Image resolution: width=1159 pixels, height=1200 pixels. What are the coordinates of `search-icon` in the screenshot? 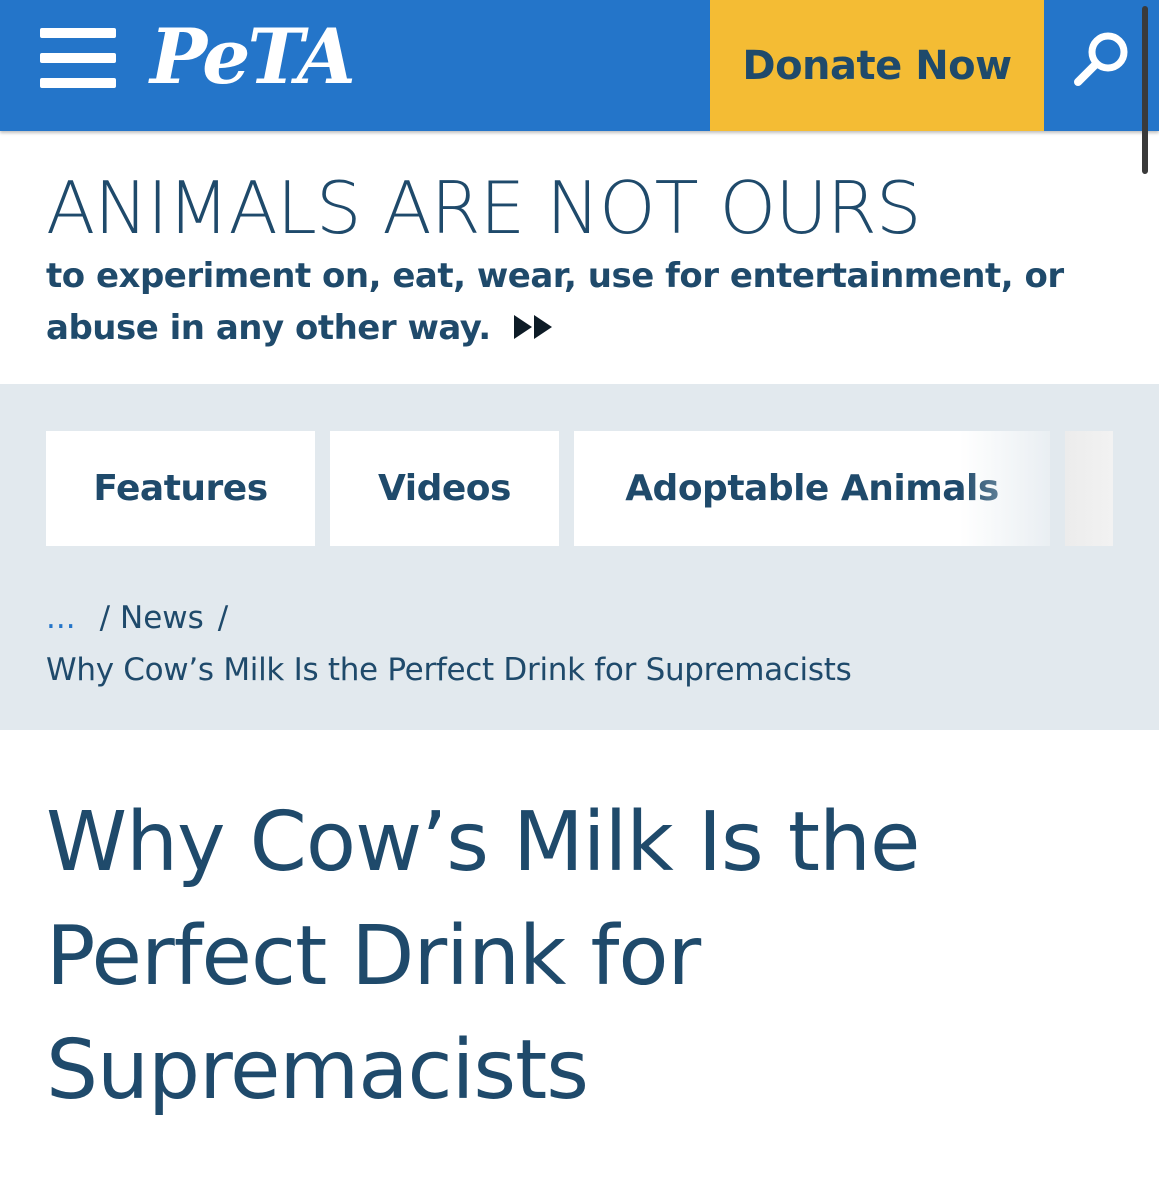 It's located at (1101, 59).